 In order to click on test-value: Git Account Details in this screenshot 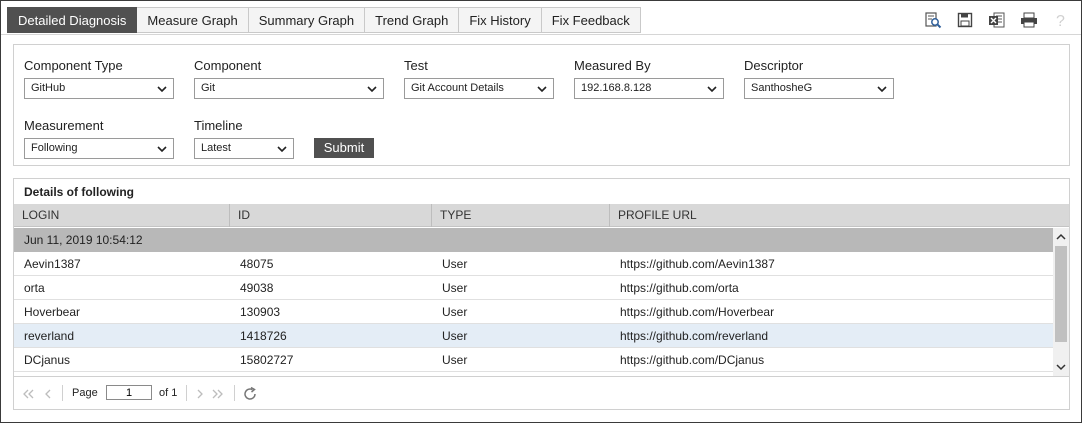, I will do `click(457, 88)`.